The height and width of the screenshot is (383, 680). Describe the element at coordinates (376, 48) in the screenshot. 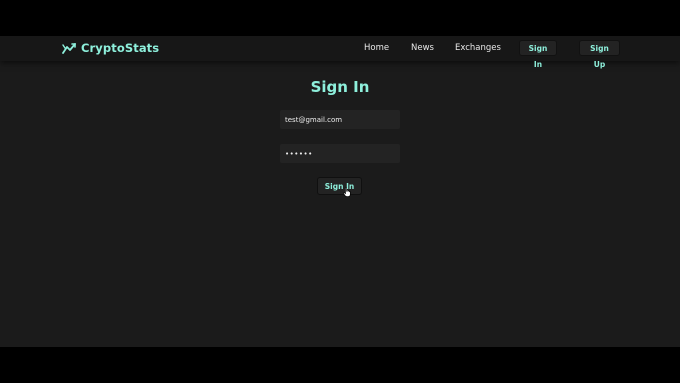

I see `nav-link-home: Home` at that location.